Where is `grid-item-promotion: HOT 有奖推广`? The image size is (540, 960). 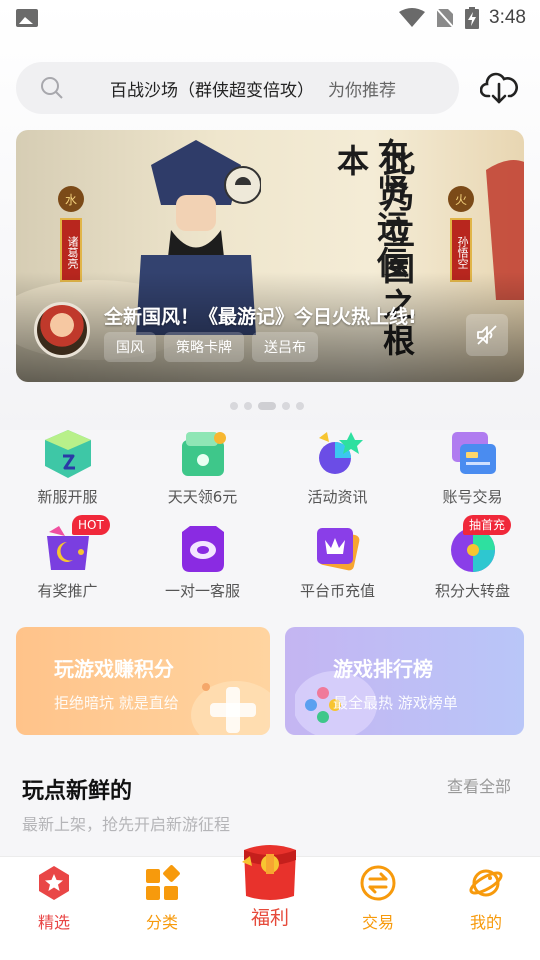 grid-item-promotion: HOT 有奖推广 is located at coordinates (67, 560).